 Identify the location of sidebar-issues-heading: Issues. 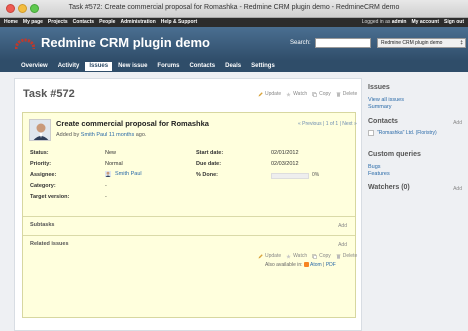
(379, 87).